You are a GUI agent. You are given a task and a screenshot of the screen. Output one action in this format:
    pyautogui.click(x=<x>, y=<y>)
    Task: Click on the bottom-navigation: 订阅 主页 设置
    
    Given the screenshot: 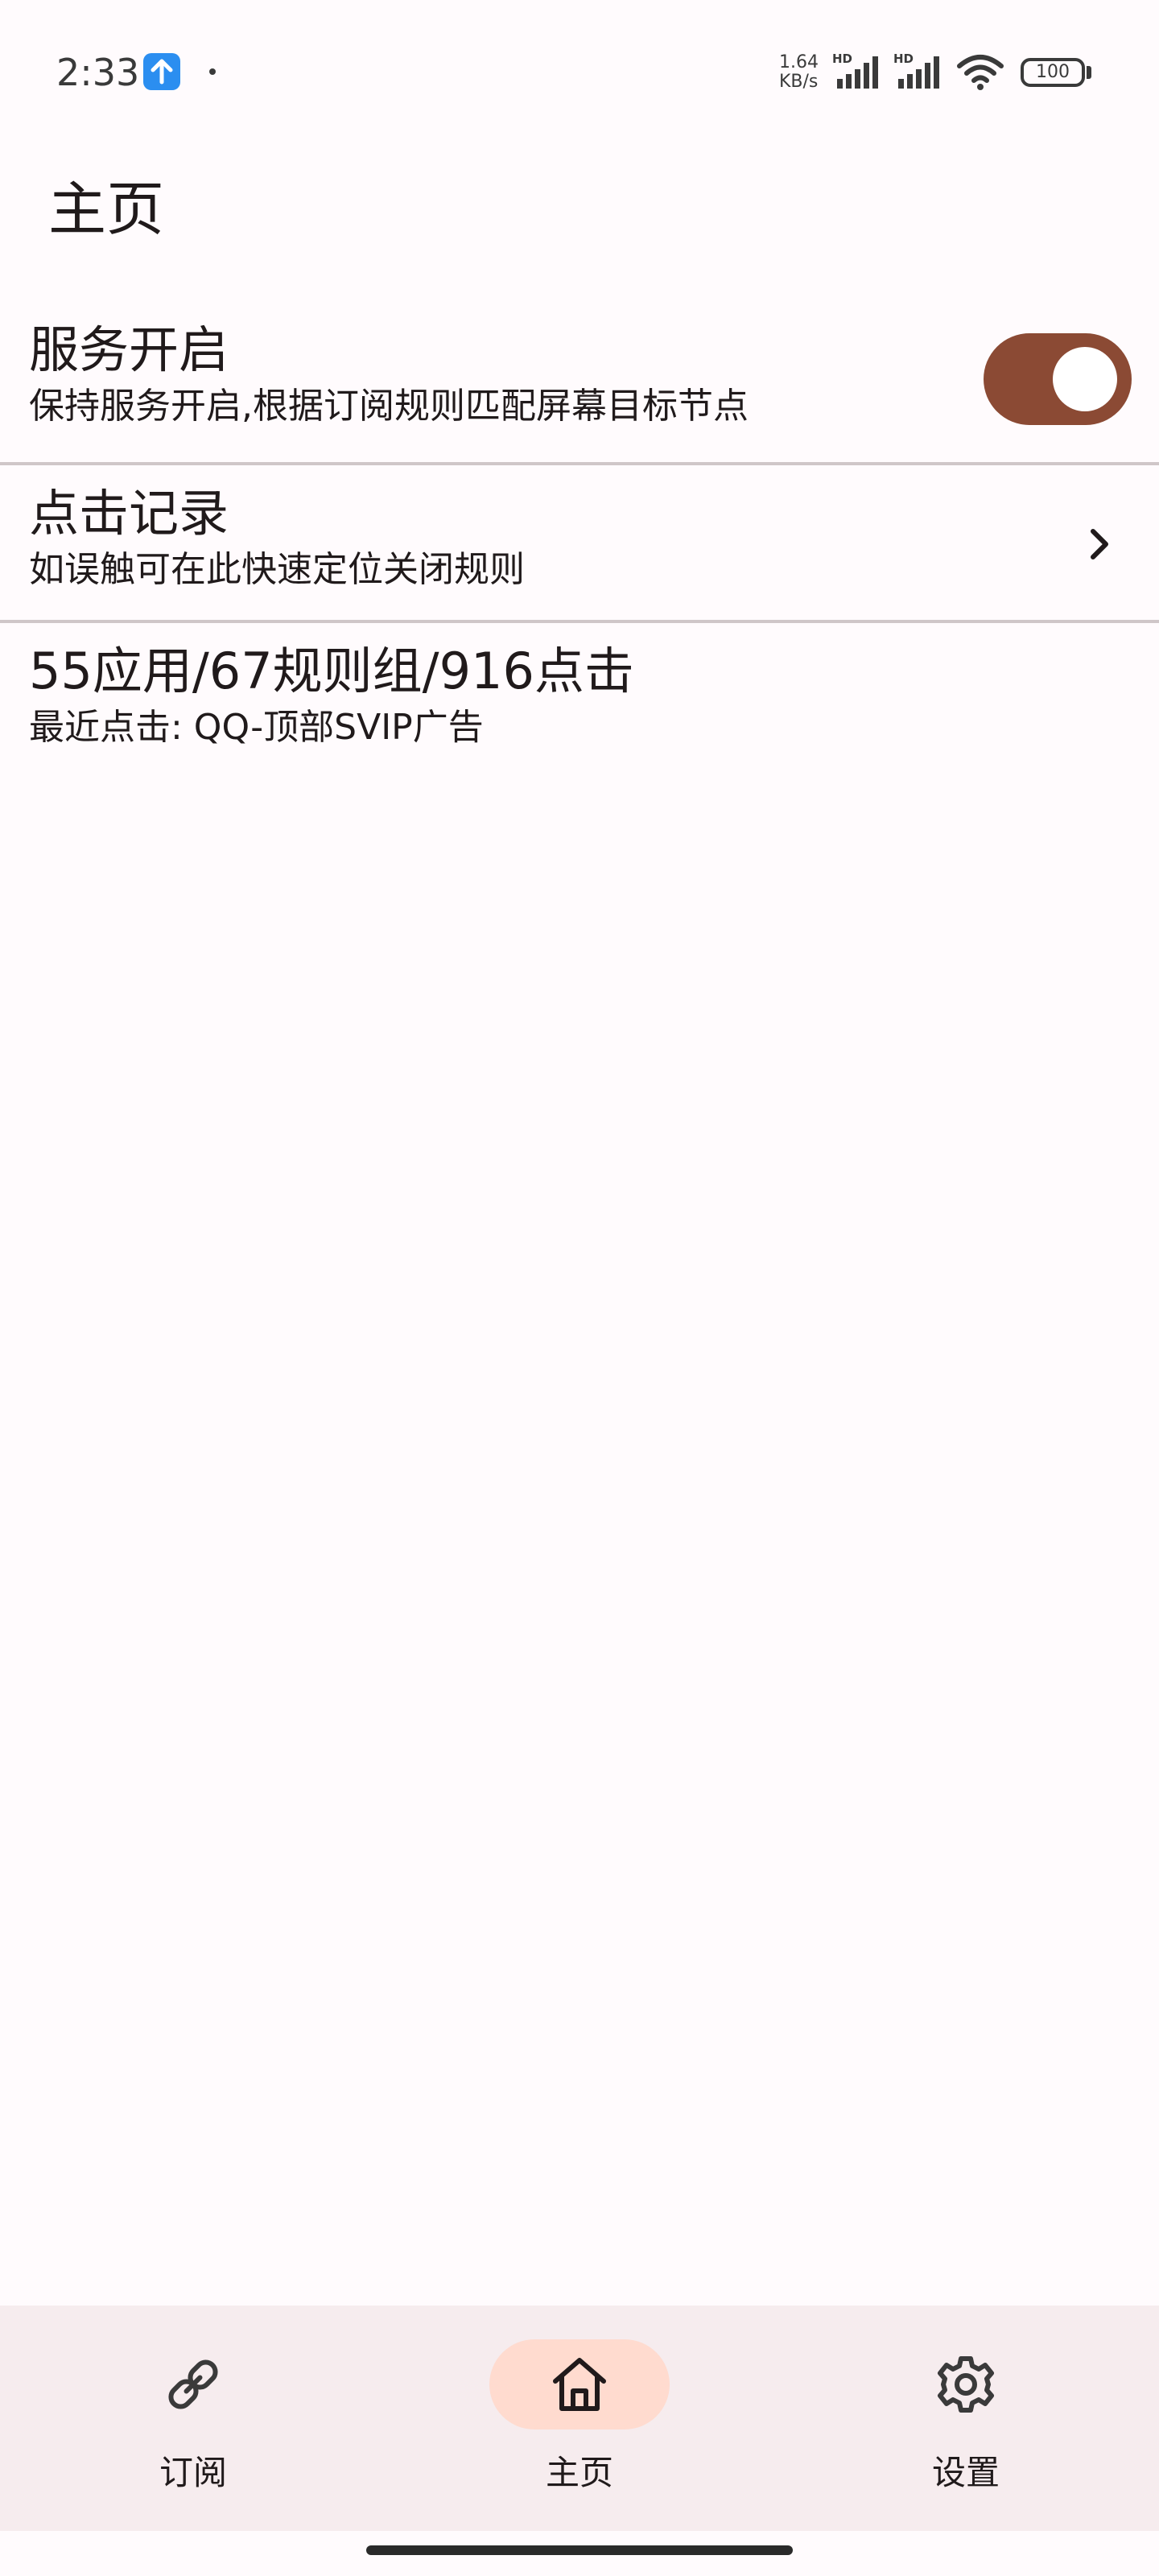 What is the action you would take?
    pyautogui.click(x=579, y=2418)
    